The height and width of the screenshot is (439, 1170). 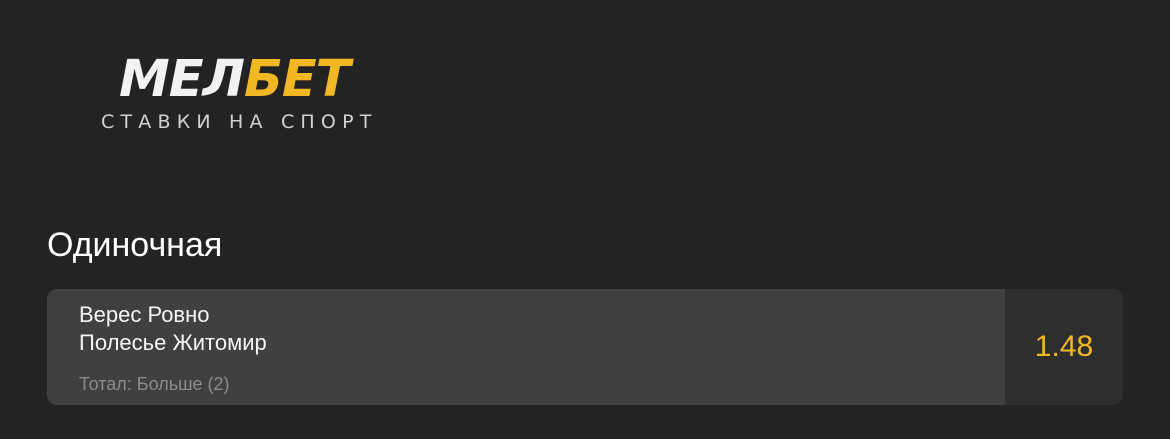 What do you see at coordinates (135, 245) in the screenshot?
I see `bet-type-title: Одиночная` at bounding box center [135, 245].